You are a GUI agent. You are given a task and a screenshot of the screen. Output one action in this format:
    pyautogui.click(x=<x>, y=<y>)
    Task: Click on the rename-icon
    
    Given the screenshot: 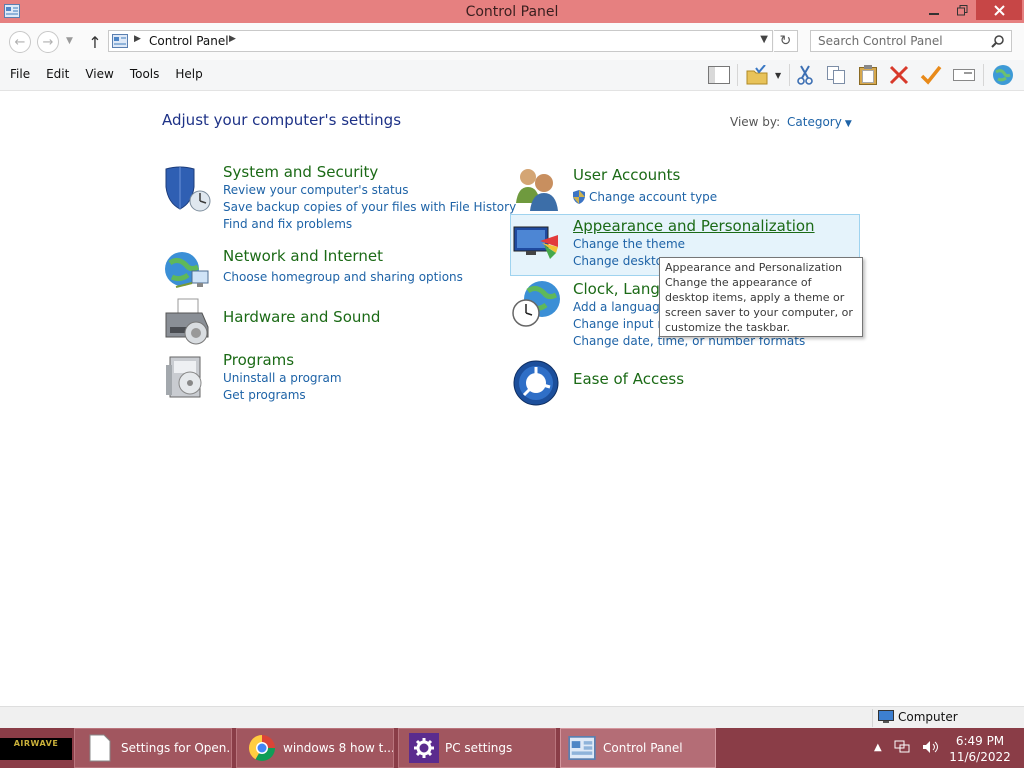 What is the action you would take?
    pyautogui.click(x=964, y=75)
    